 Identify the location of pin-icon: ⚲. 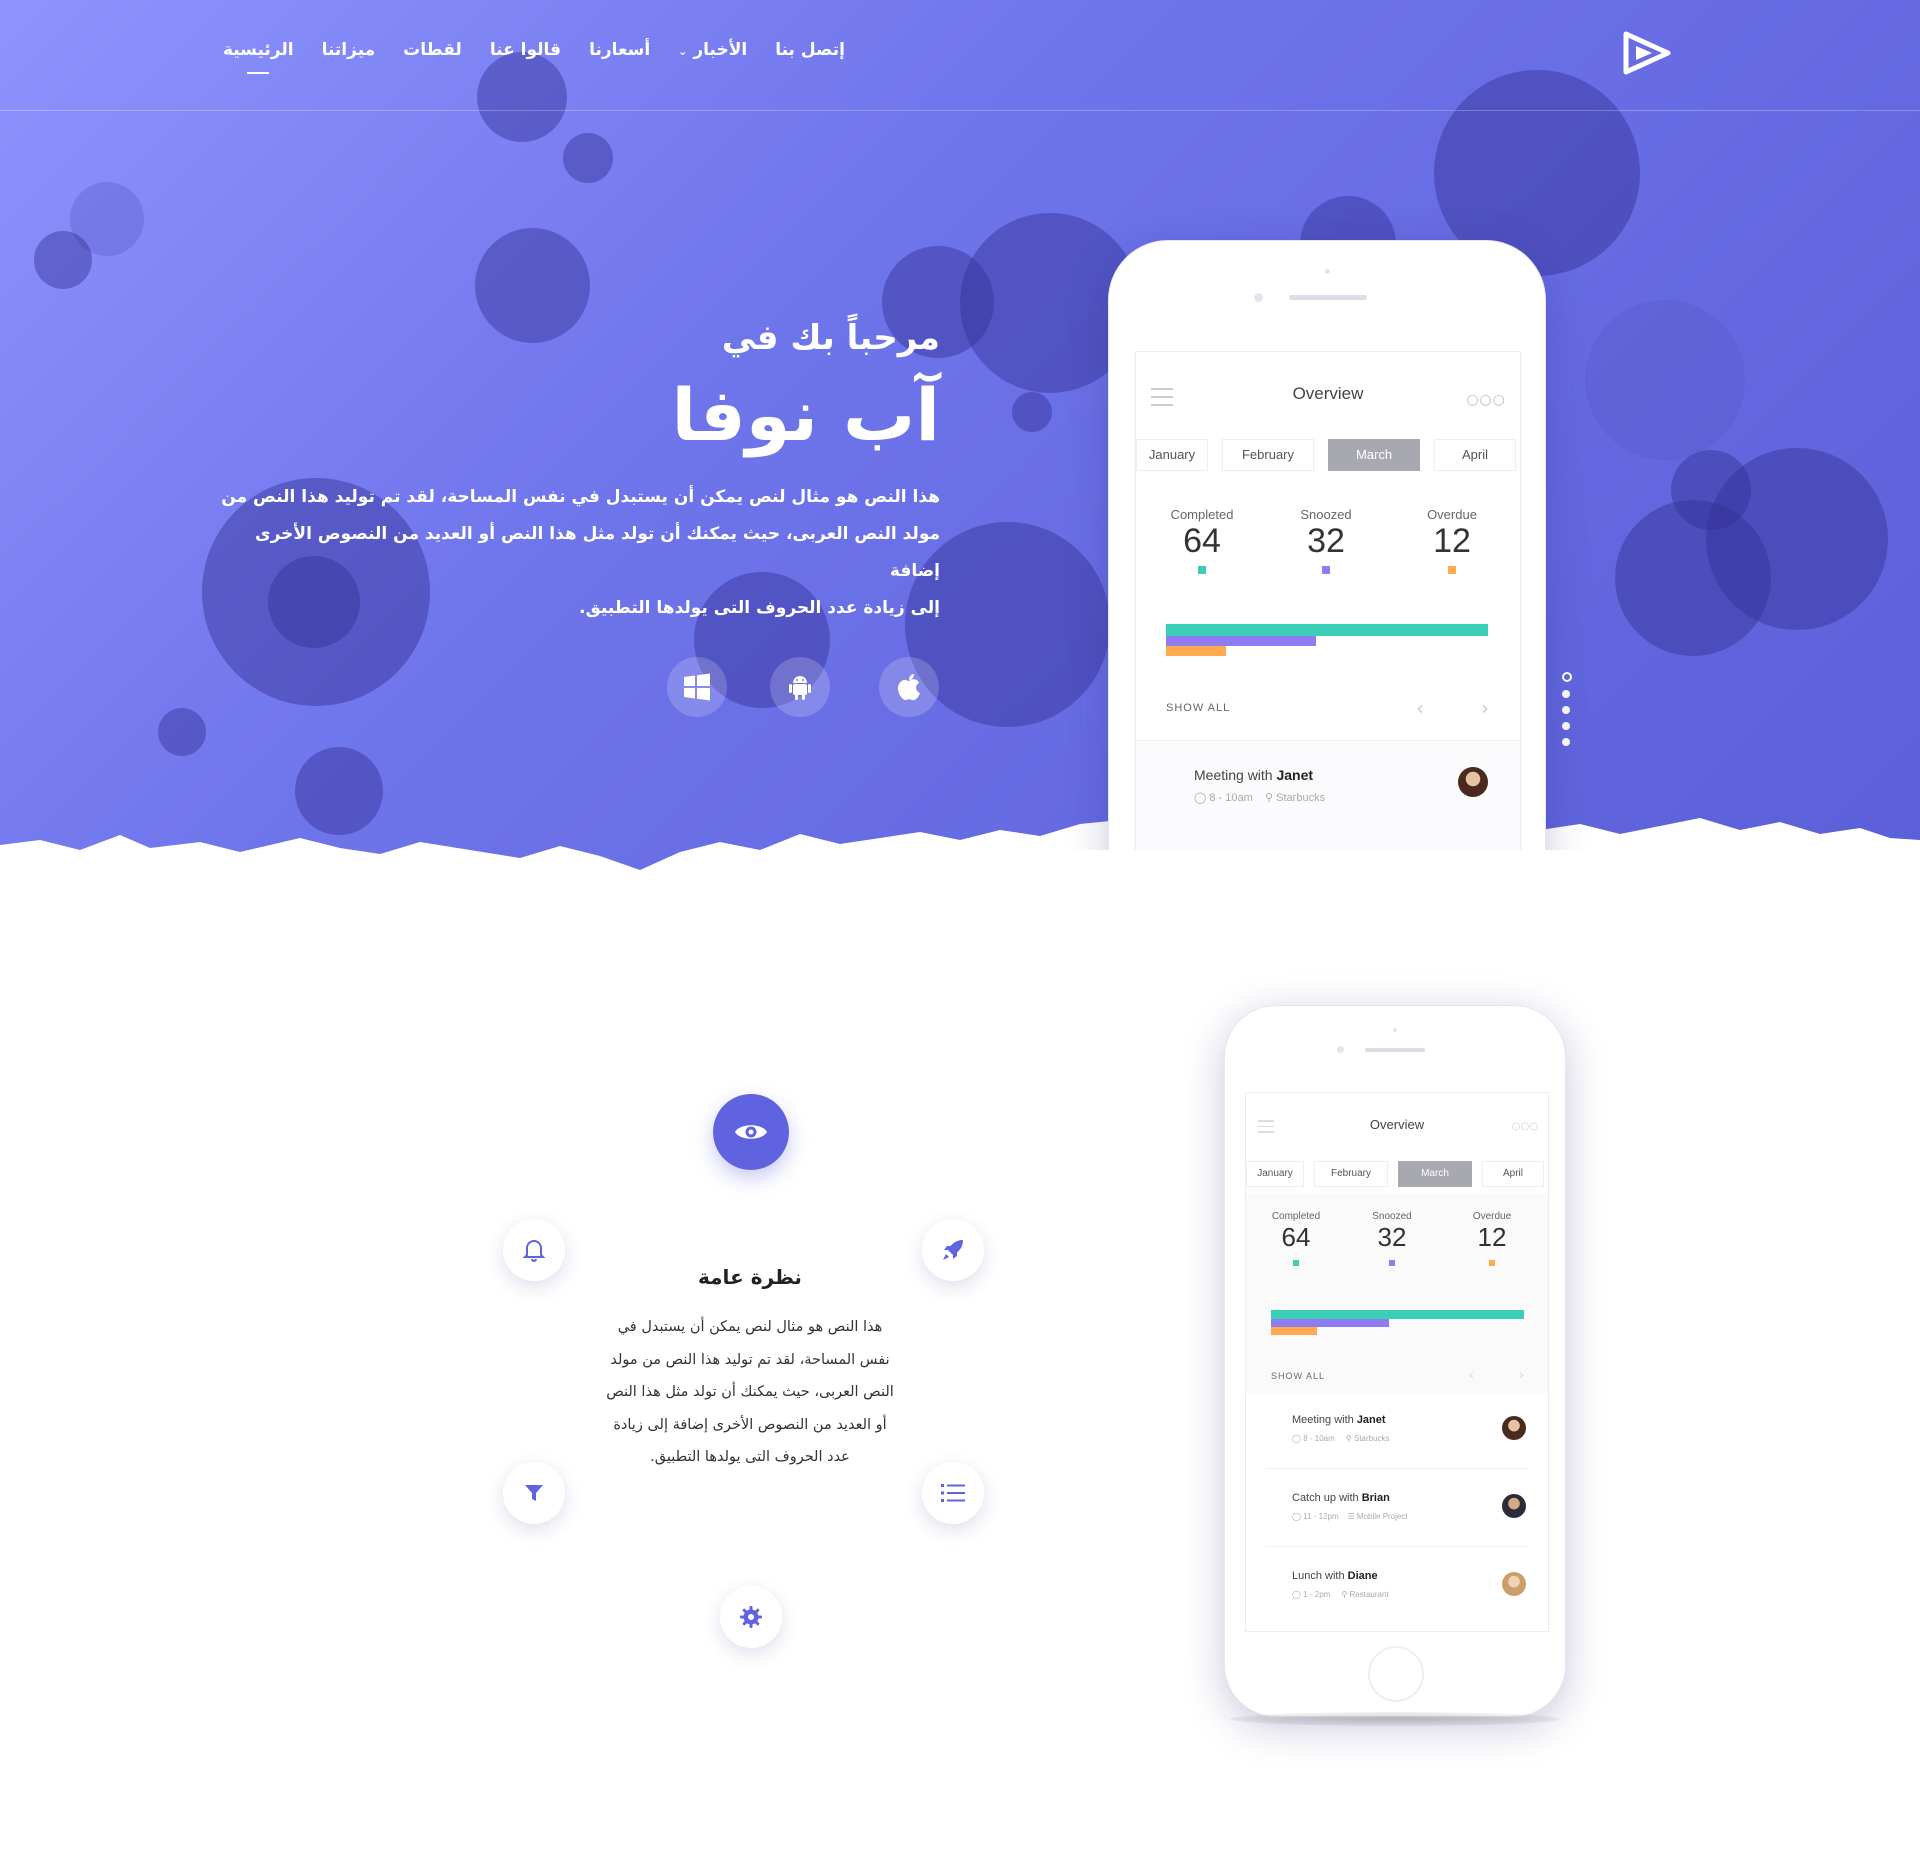
(1348, 1438).